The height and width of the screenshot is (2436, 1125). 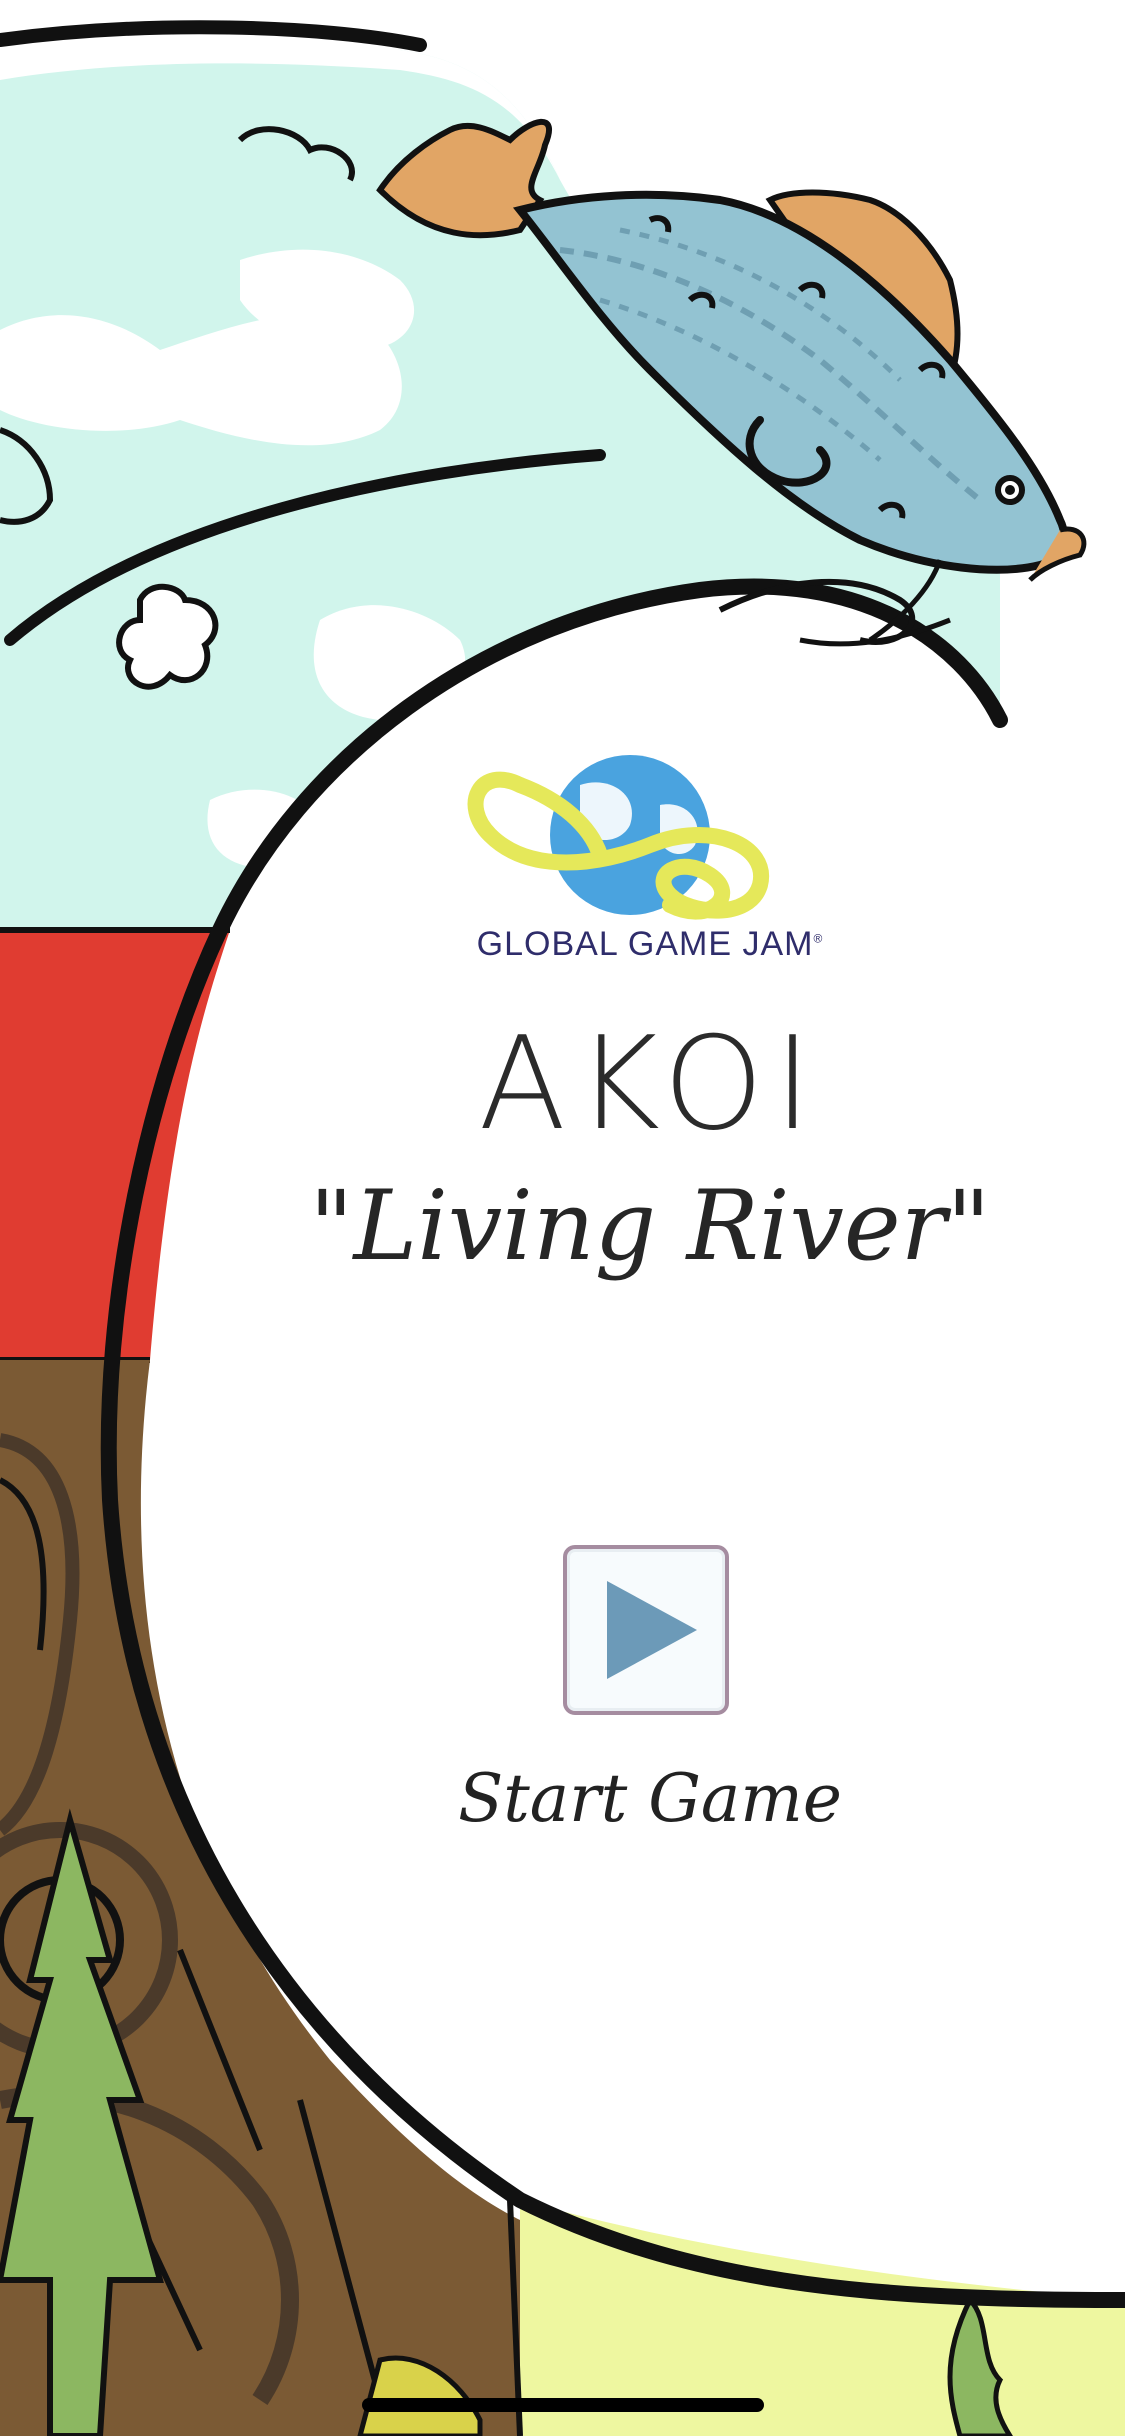 I want to click on start-game-button, so click(x=646, y=1630).